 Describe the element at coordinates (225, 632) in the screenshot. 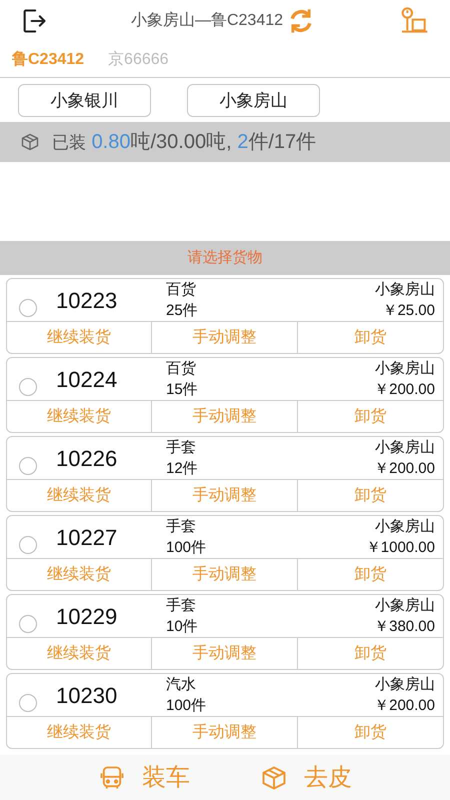

I see `cargo-card: 10229 手套 10件 小象房山 ￥380.00 继续装货 手动调整 卸货` at that location.